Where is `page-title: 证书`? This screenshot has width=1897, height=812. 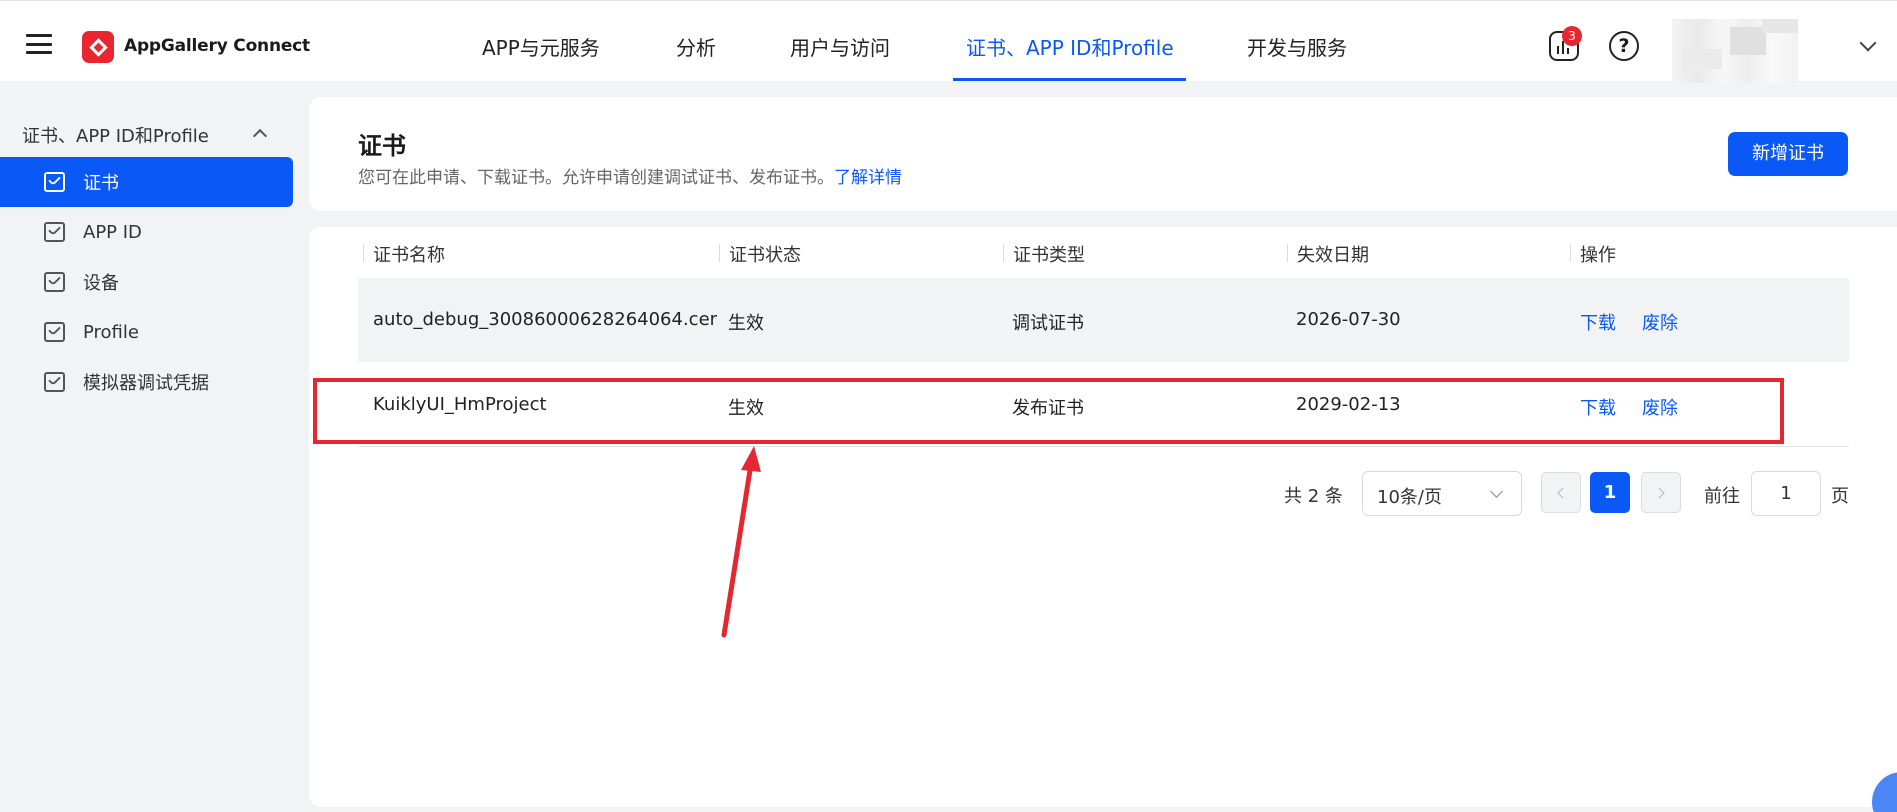
page-title: 证书 is located at coordinates (382, 146).